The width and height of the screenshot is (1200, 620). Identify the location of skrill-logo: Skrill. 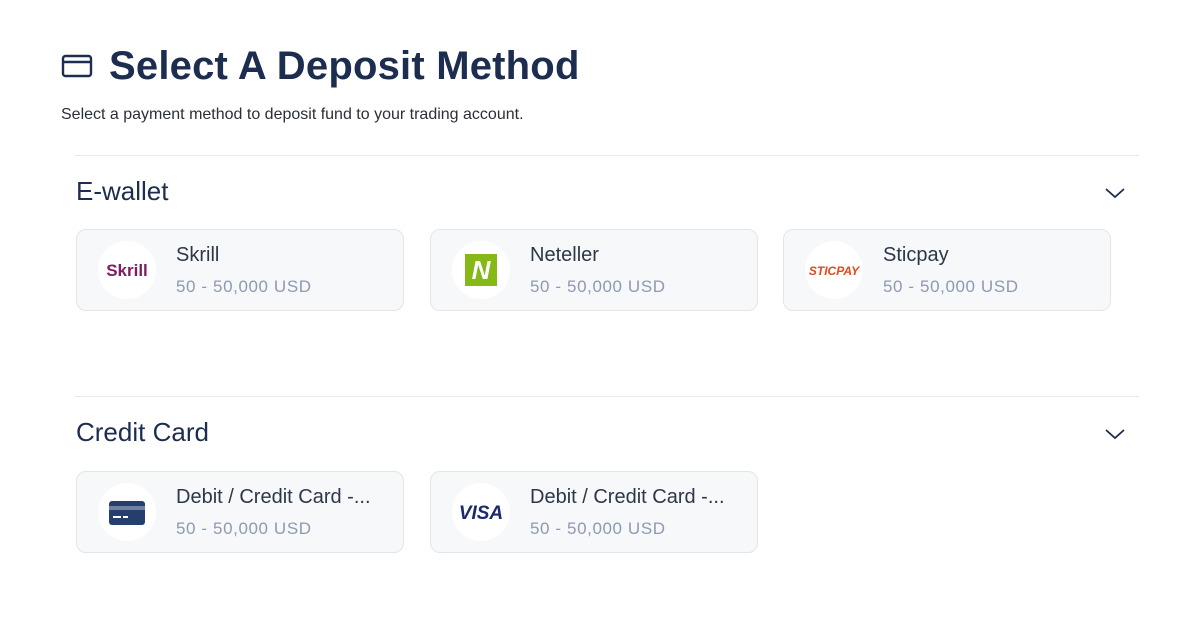
(127, 270).